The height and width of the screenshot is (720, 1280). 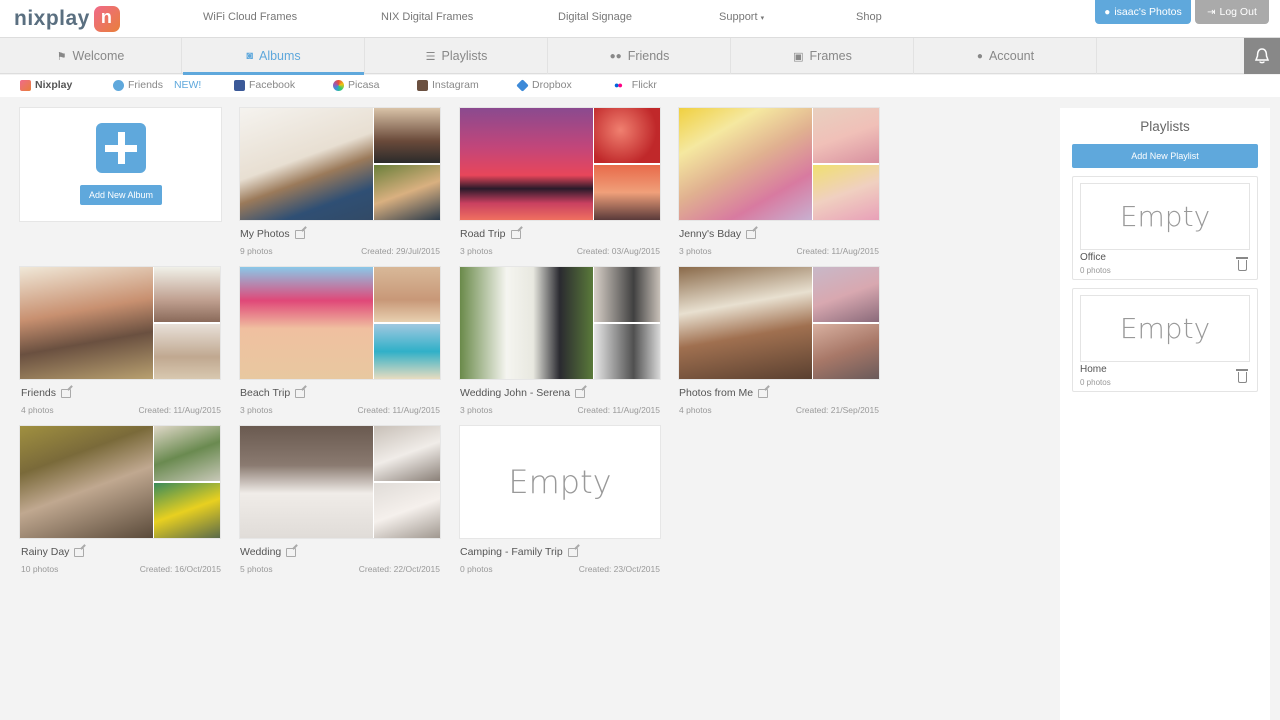 I want to click on album-title: Beach Trip, so click(x=273, y=393).